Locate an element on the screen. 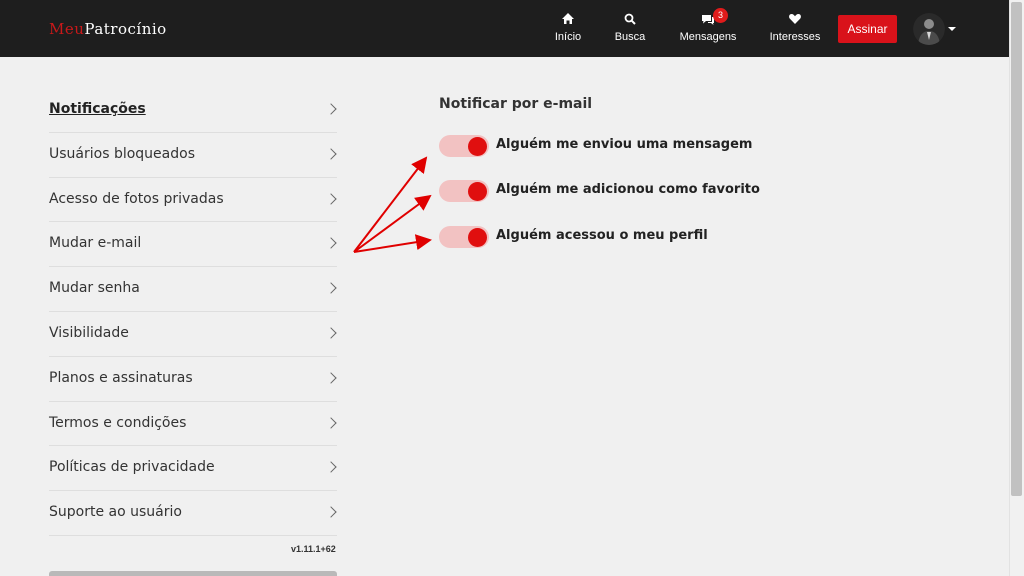 This screenshot has height=576, width=1024. logo-text-meu: Meu is located at coordinates (67, 29).